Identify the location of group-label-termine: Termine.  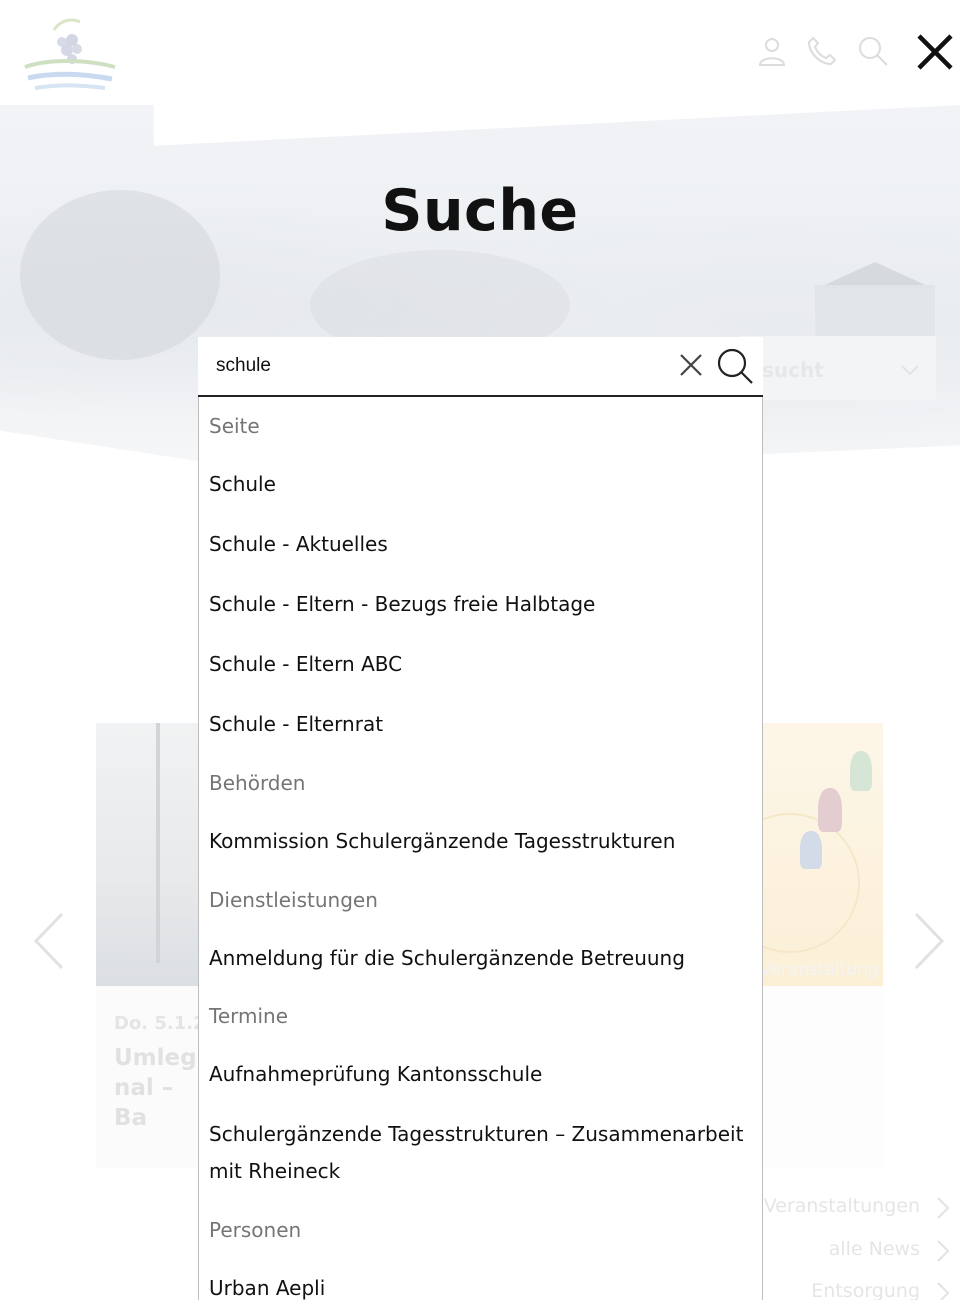
(249, 1016).